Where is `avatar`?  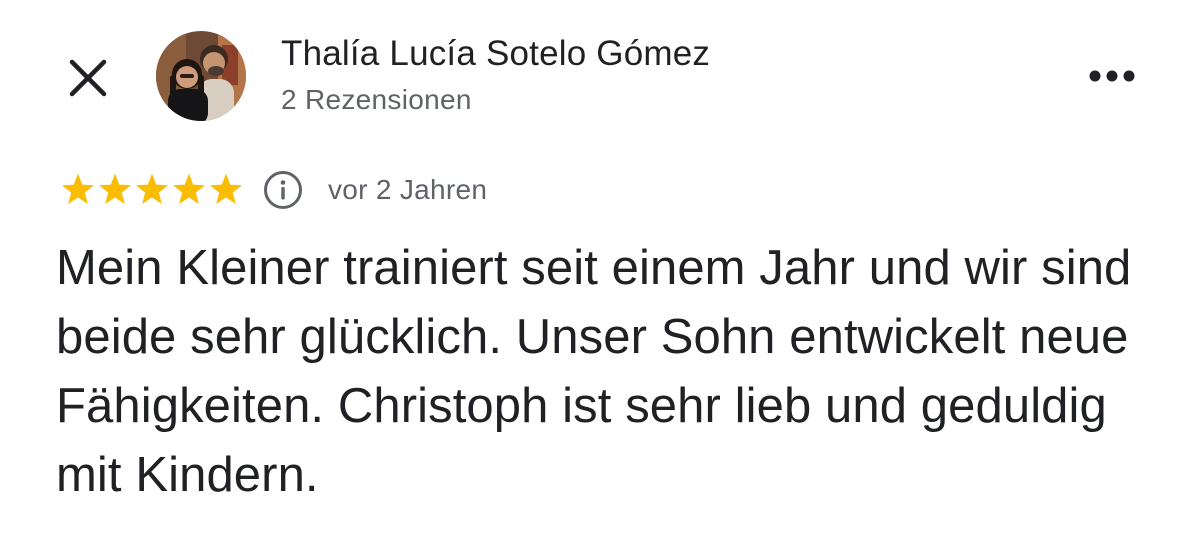
avatar is located at coordinates (201, 76).